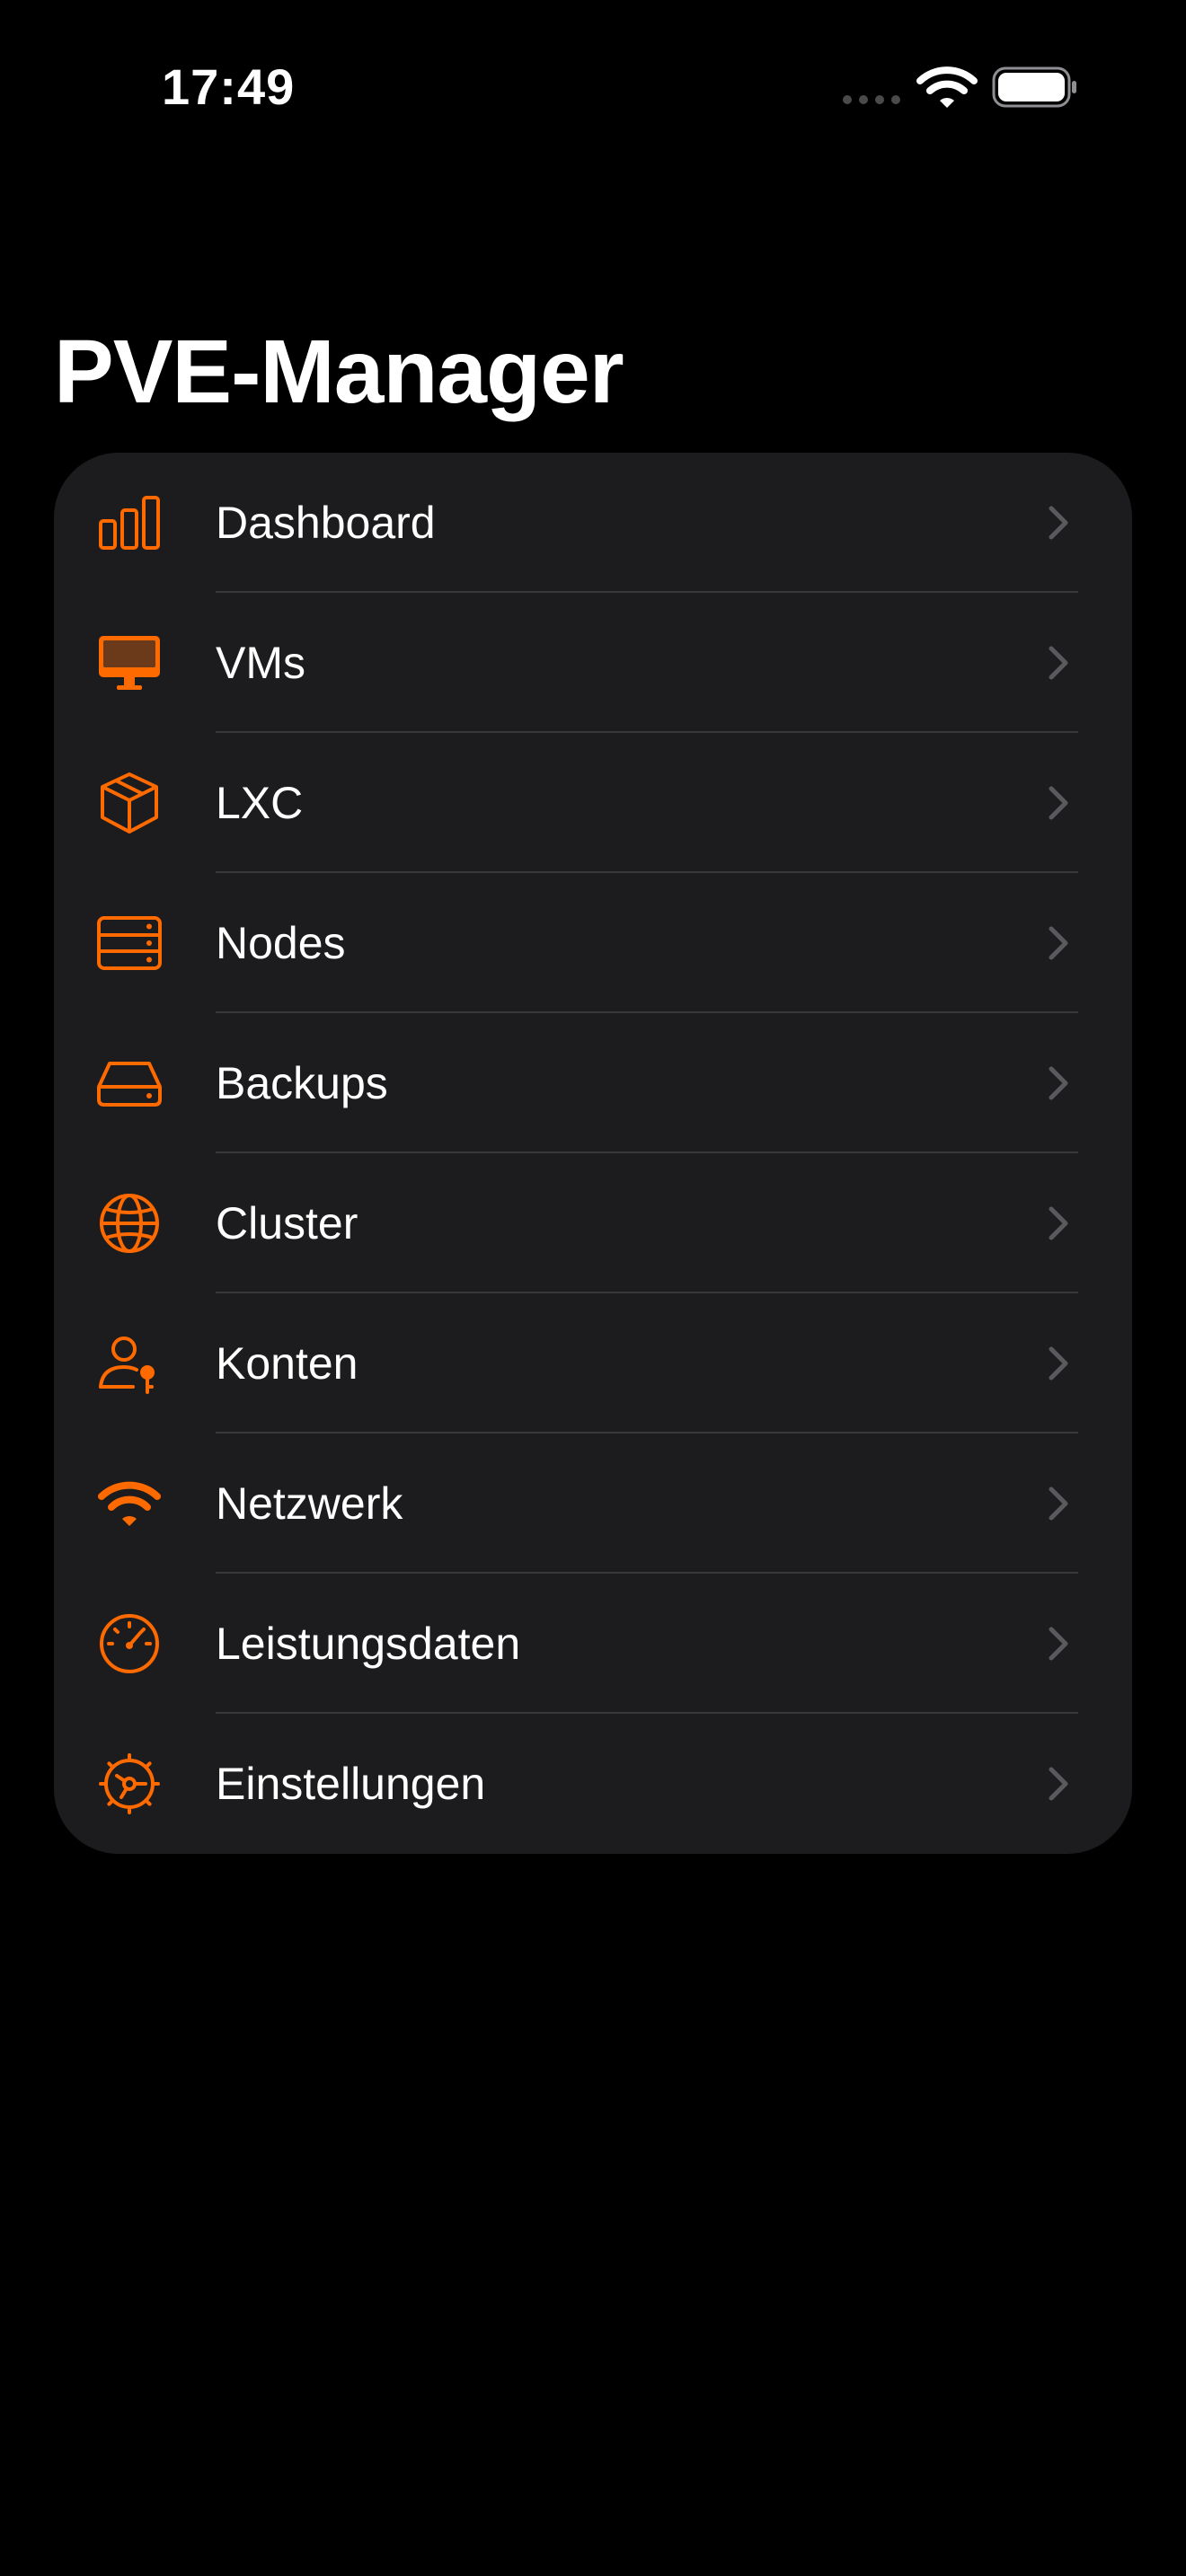  Describe the element at coordinates (129, 663) in the screenshot. I see `desktop-monitor-icon` at that location.